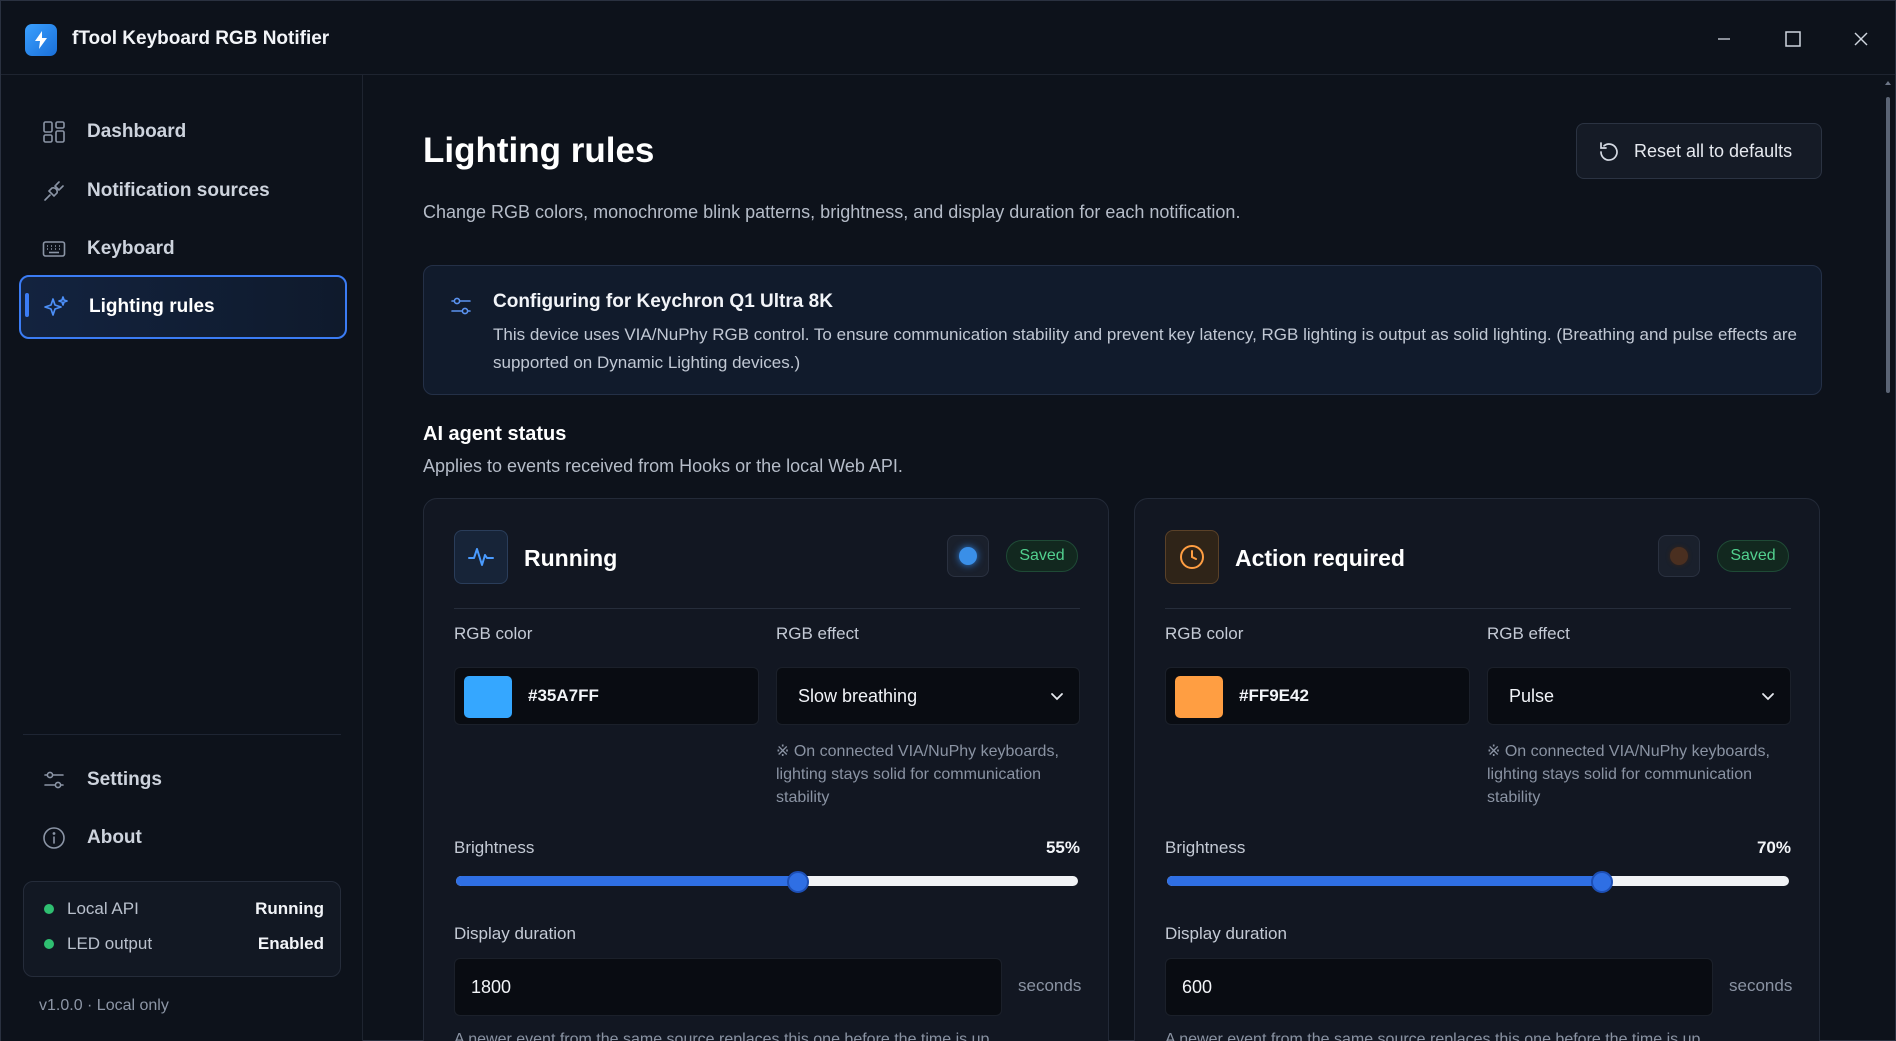 The image size is (1896, 1041). I want to click on card-title: Action required, so click(1320, 558).